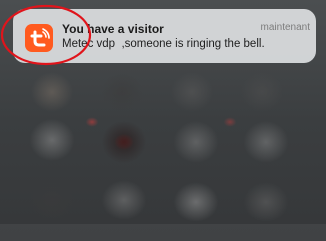 Image resolution: width=326 pixels, height=241 pixels. Describe the element at coordinates (163, 232) in the screenshot. I see `dock-area` at that location.